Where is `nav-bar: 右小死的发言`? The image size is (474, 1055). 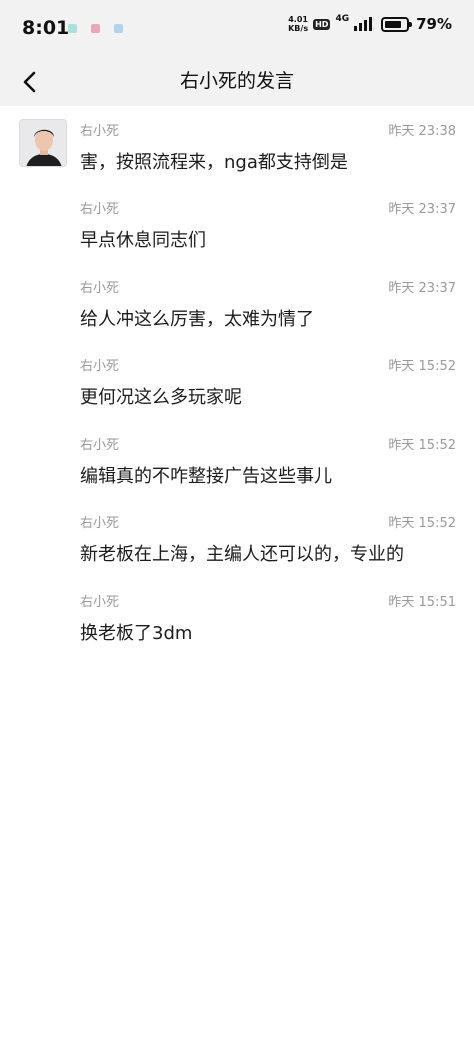 nav-bar: 右小死的发言 is located at coordinates (237, 82).